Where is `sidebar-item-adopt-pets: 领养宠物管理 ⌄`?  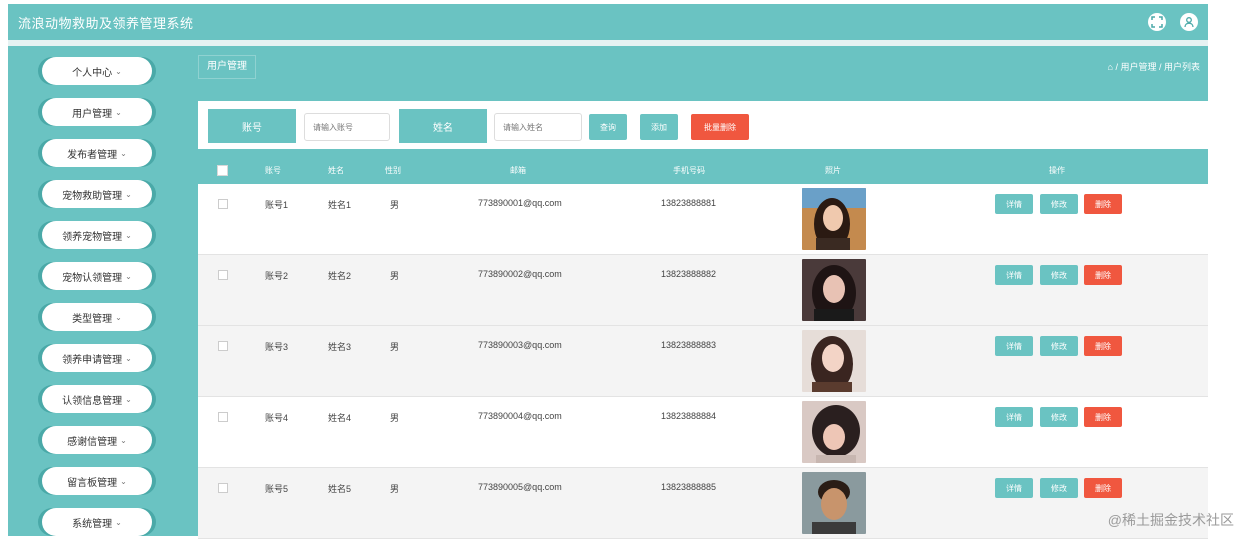
sidebar-item-adopt-pets: 领养宠物管理 ⌄ is located at coordinates (97, 235).